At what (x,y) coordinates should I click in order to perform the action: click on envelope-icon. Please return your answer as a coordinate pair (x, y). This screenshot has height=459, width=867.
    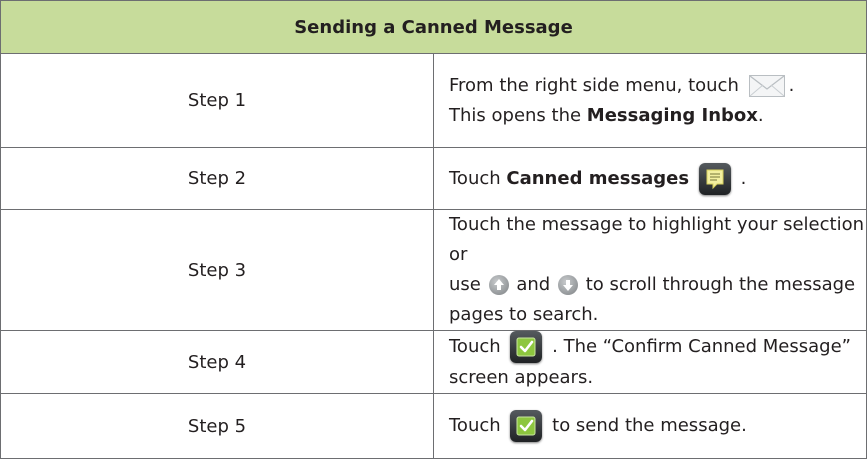
    Looking at the image, I should click on (766, 85).